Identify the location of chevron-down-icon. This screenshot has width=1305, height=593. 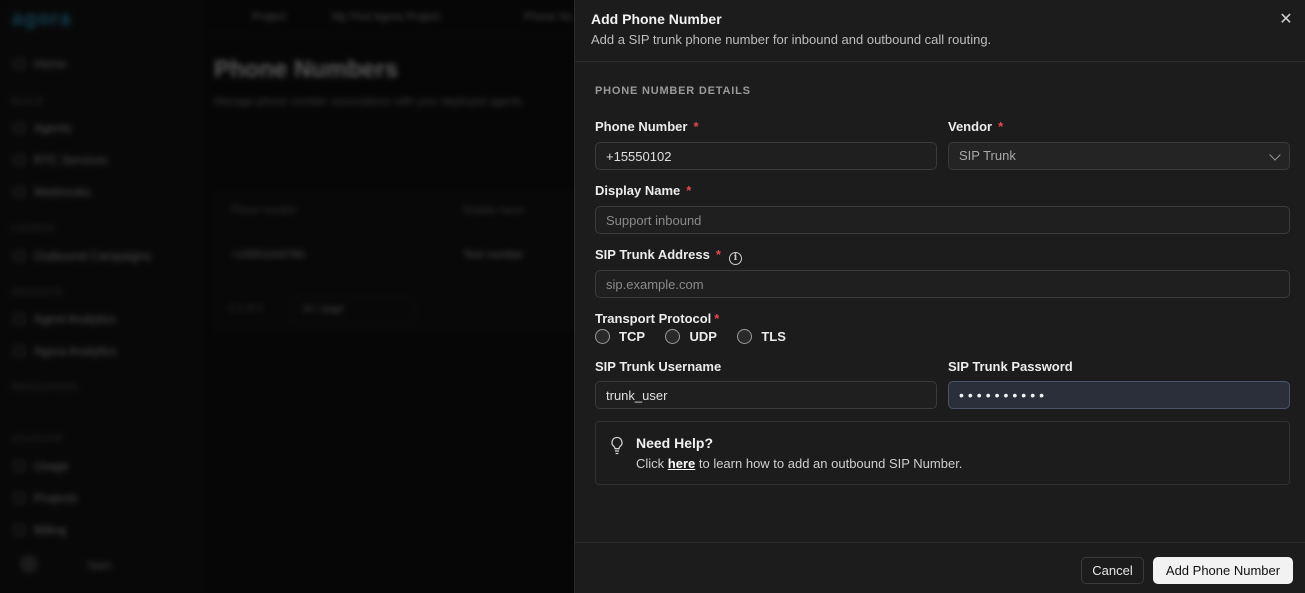
(1275, 155).